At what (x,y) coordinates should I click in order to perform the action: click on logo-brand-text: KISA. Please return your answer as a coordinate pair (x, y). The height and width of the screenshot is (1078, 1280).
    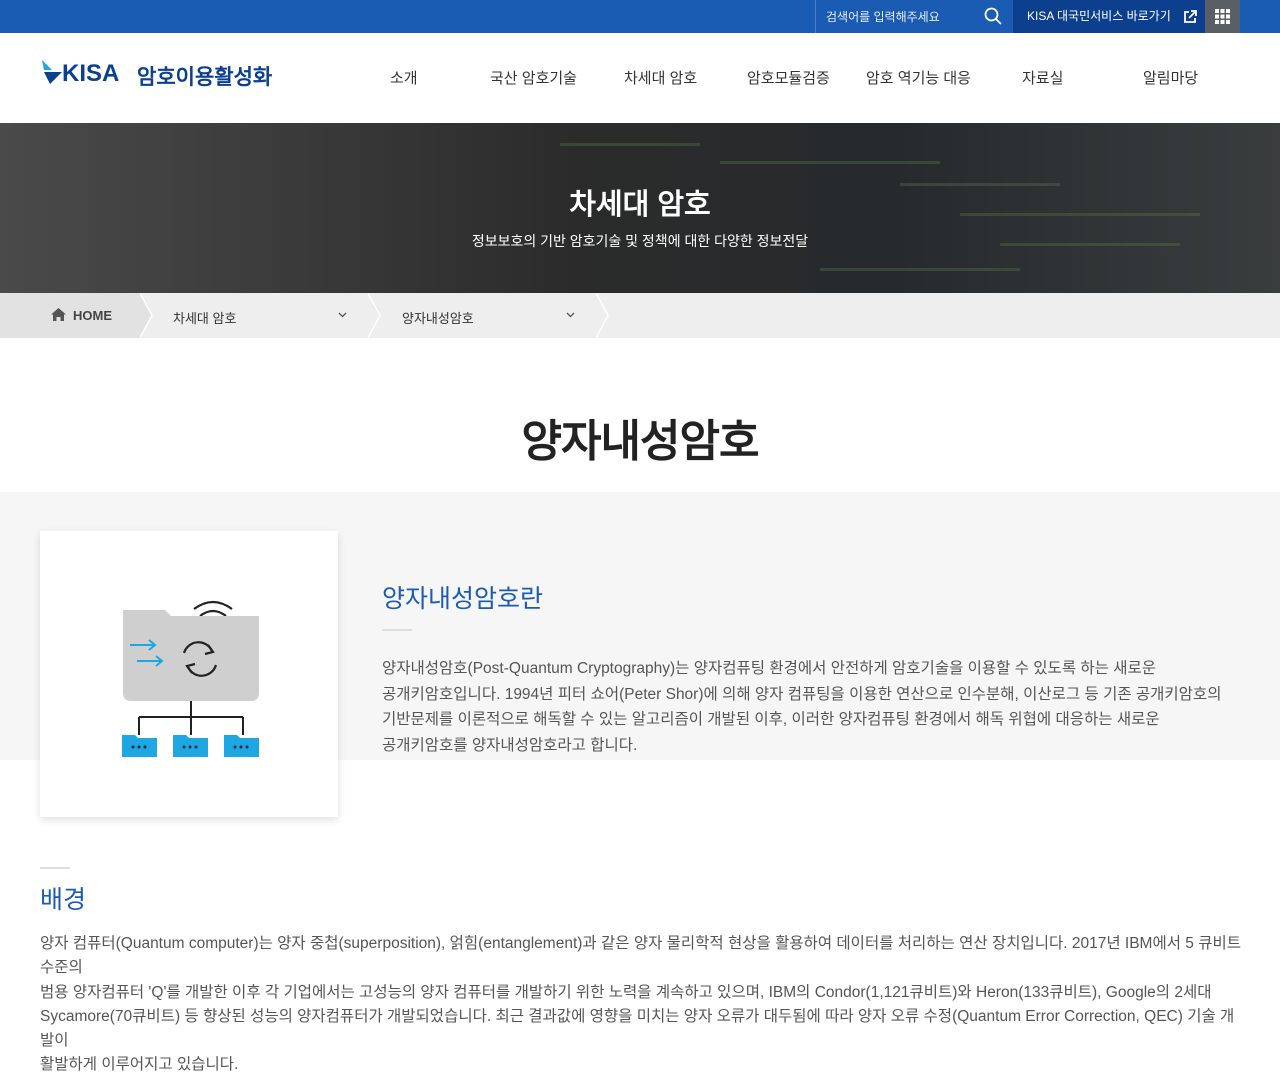
    Looking at the image, I should click on (91, 73).